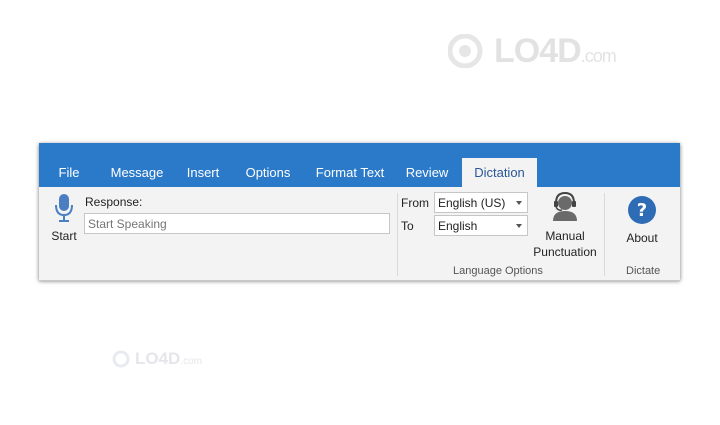  What do you see at coordinates (415, 203) in the screenshot?
I see `from-label: From` at bounding box center [415, 203].